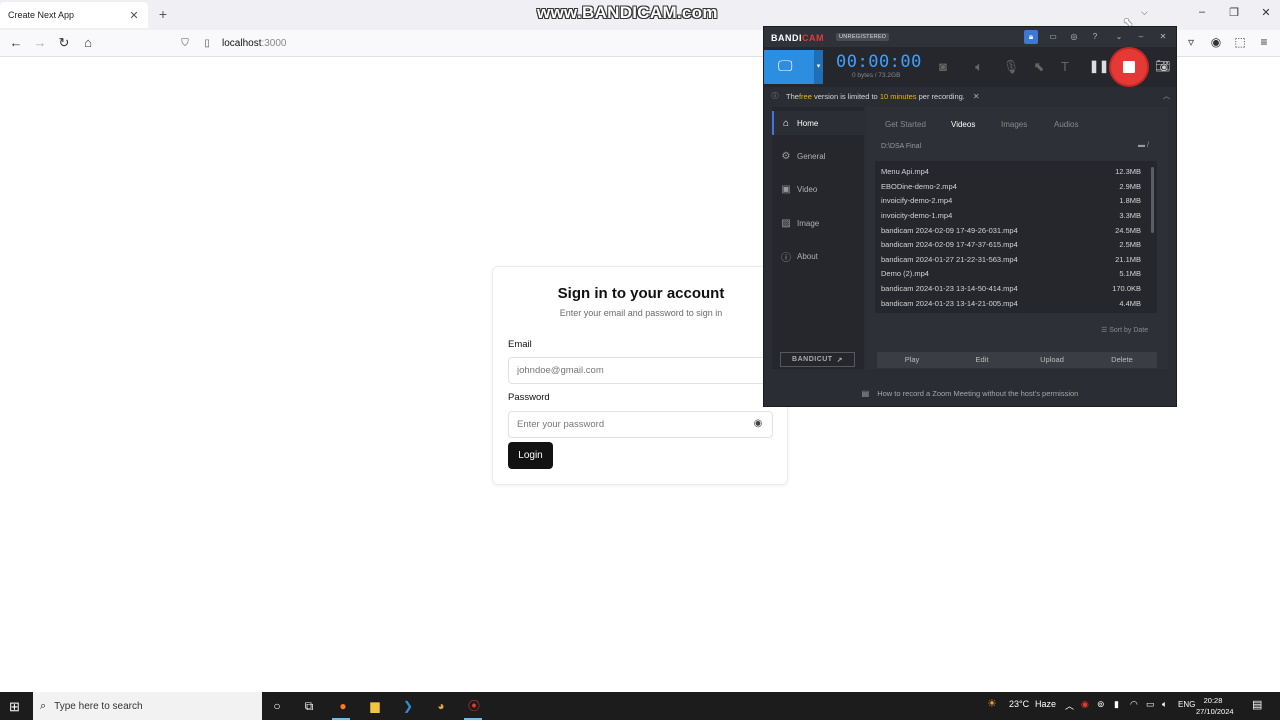  What do you see at coordinates (1085, 704) in the screenshot?
I see `record-icon: ◉` at bounding box center [1085, 704].